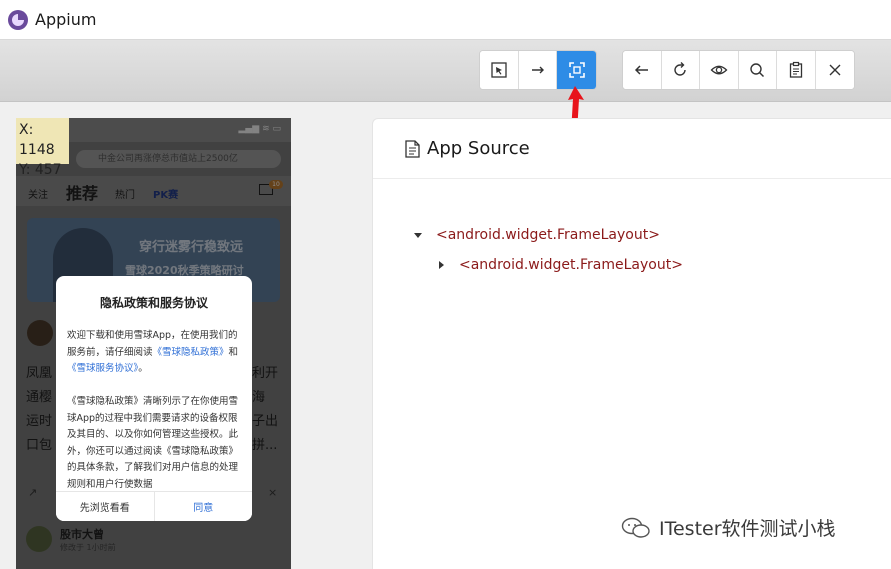  I want to click on x-coordinate: X: 1148, so click(37, 140).